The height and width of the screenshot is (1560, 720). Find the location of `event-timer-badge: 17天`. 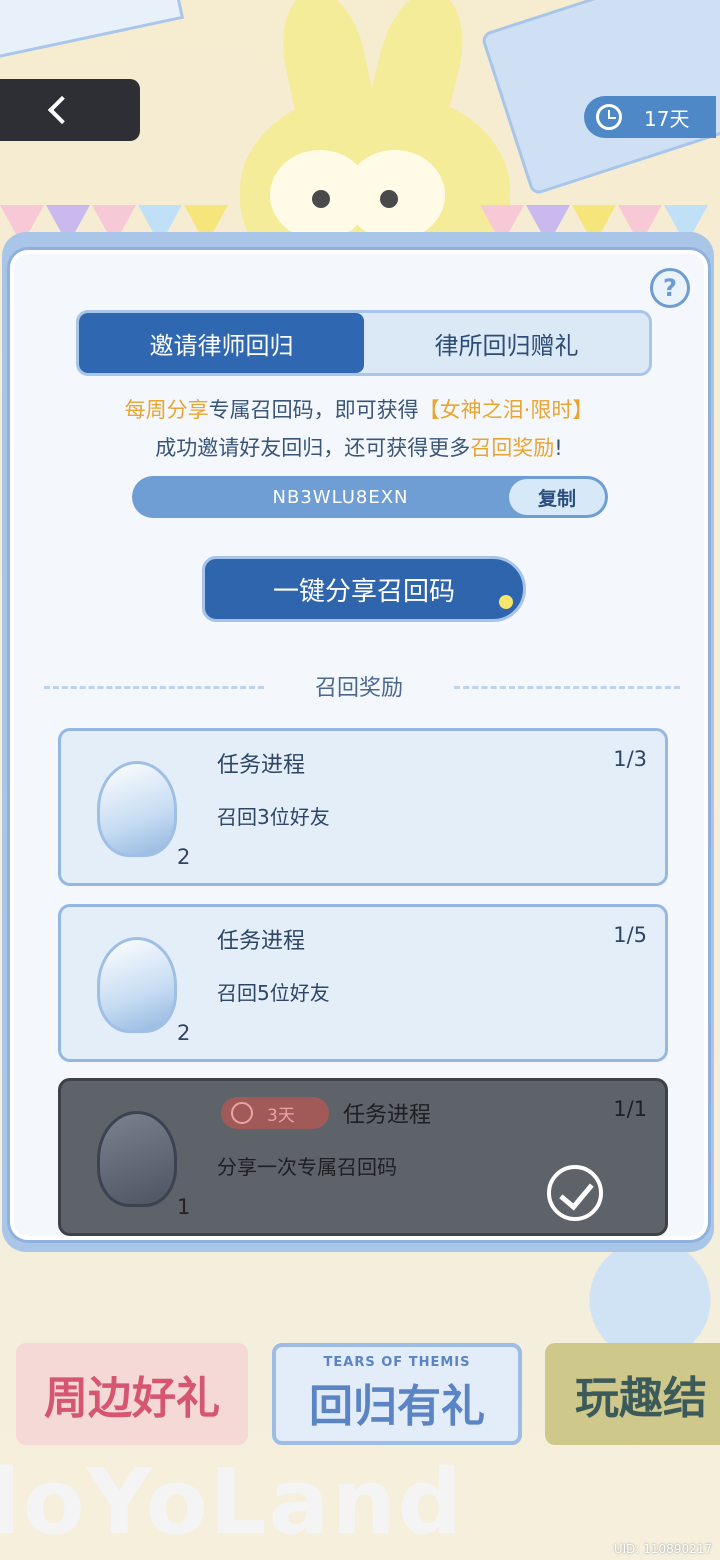

event-timer-badge: 17天 is located at coordinates (650, 117).